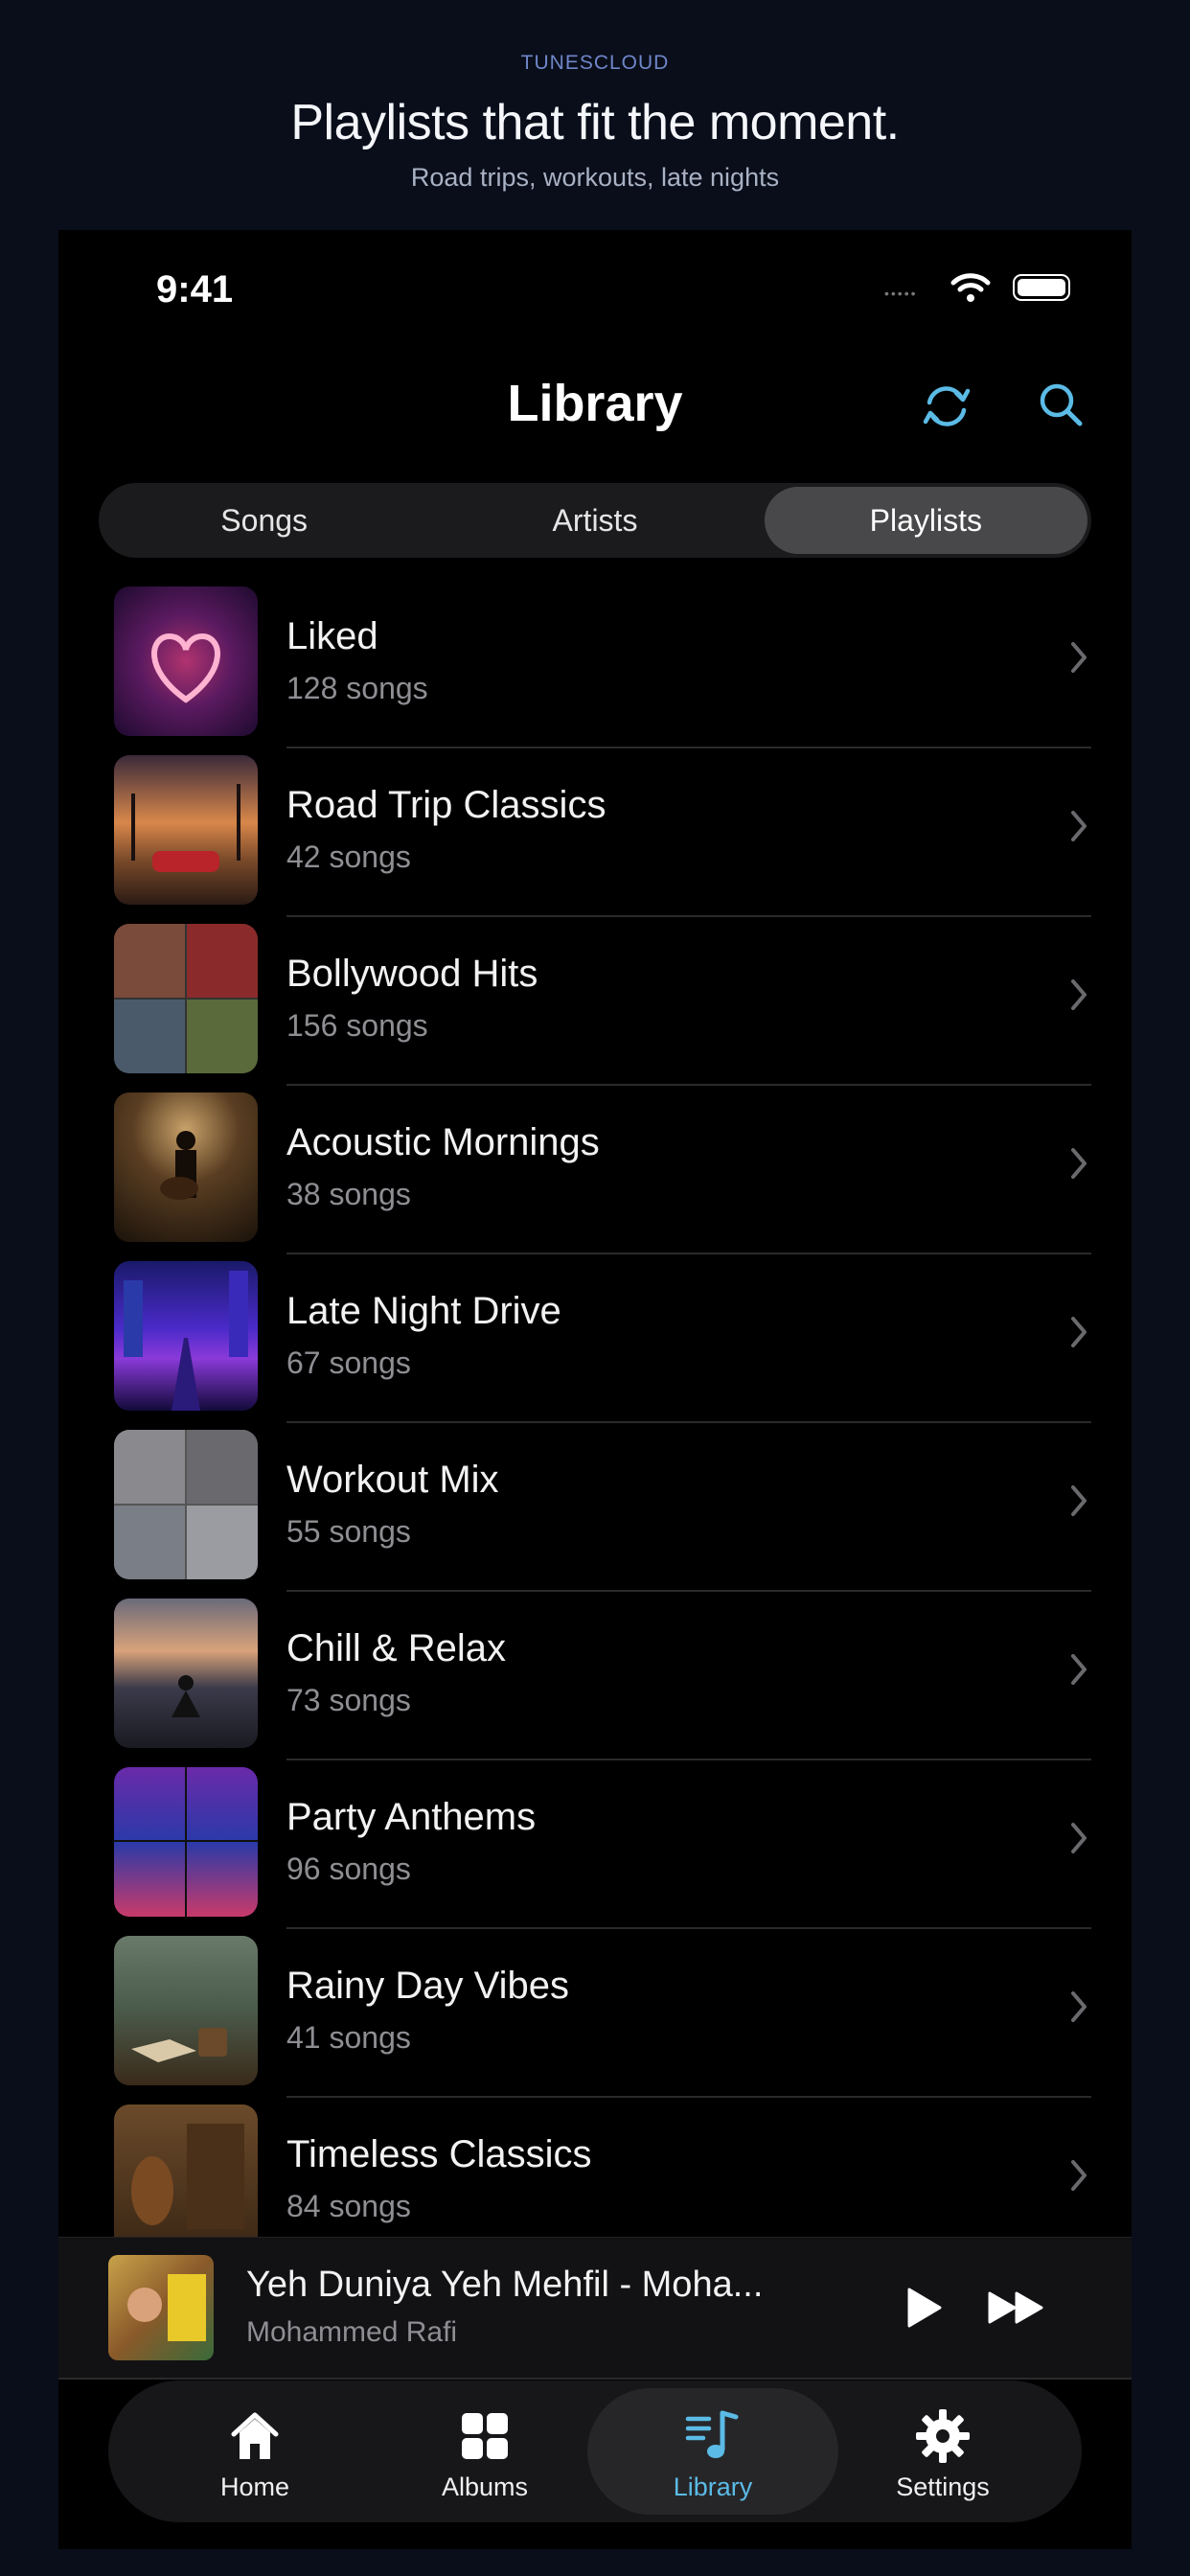 This screenshot has width=1190, height=2576. I want to click on playlist-title: Road Trip Classics, so click(446, 805).